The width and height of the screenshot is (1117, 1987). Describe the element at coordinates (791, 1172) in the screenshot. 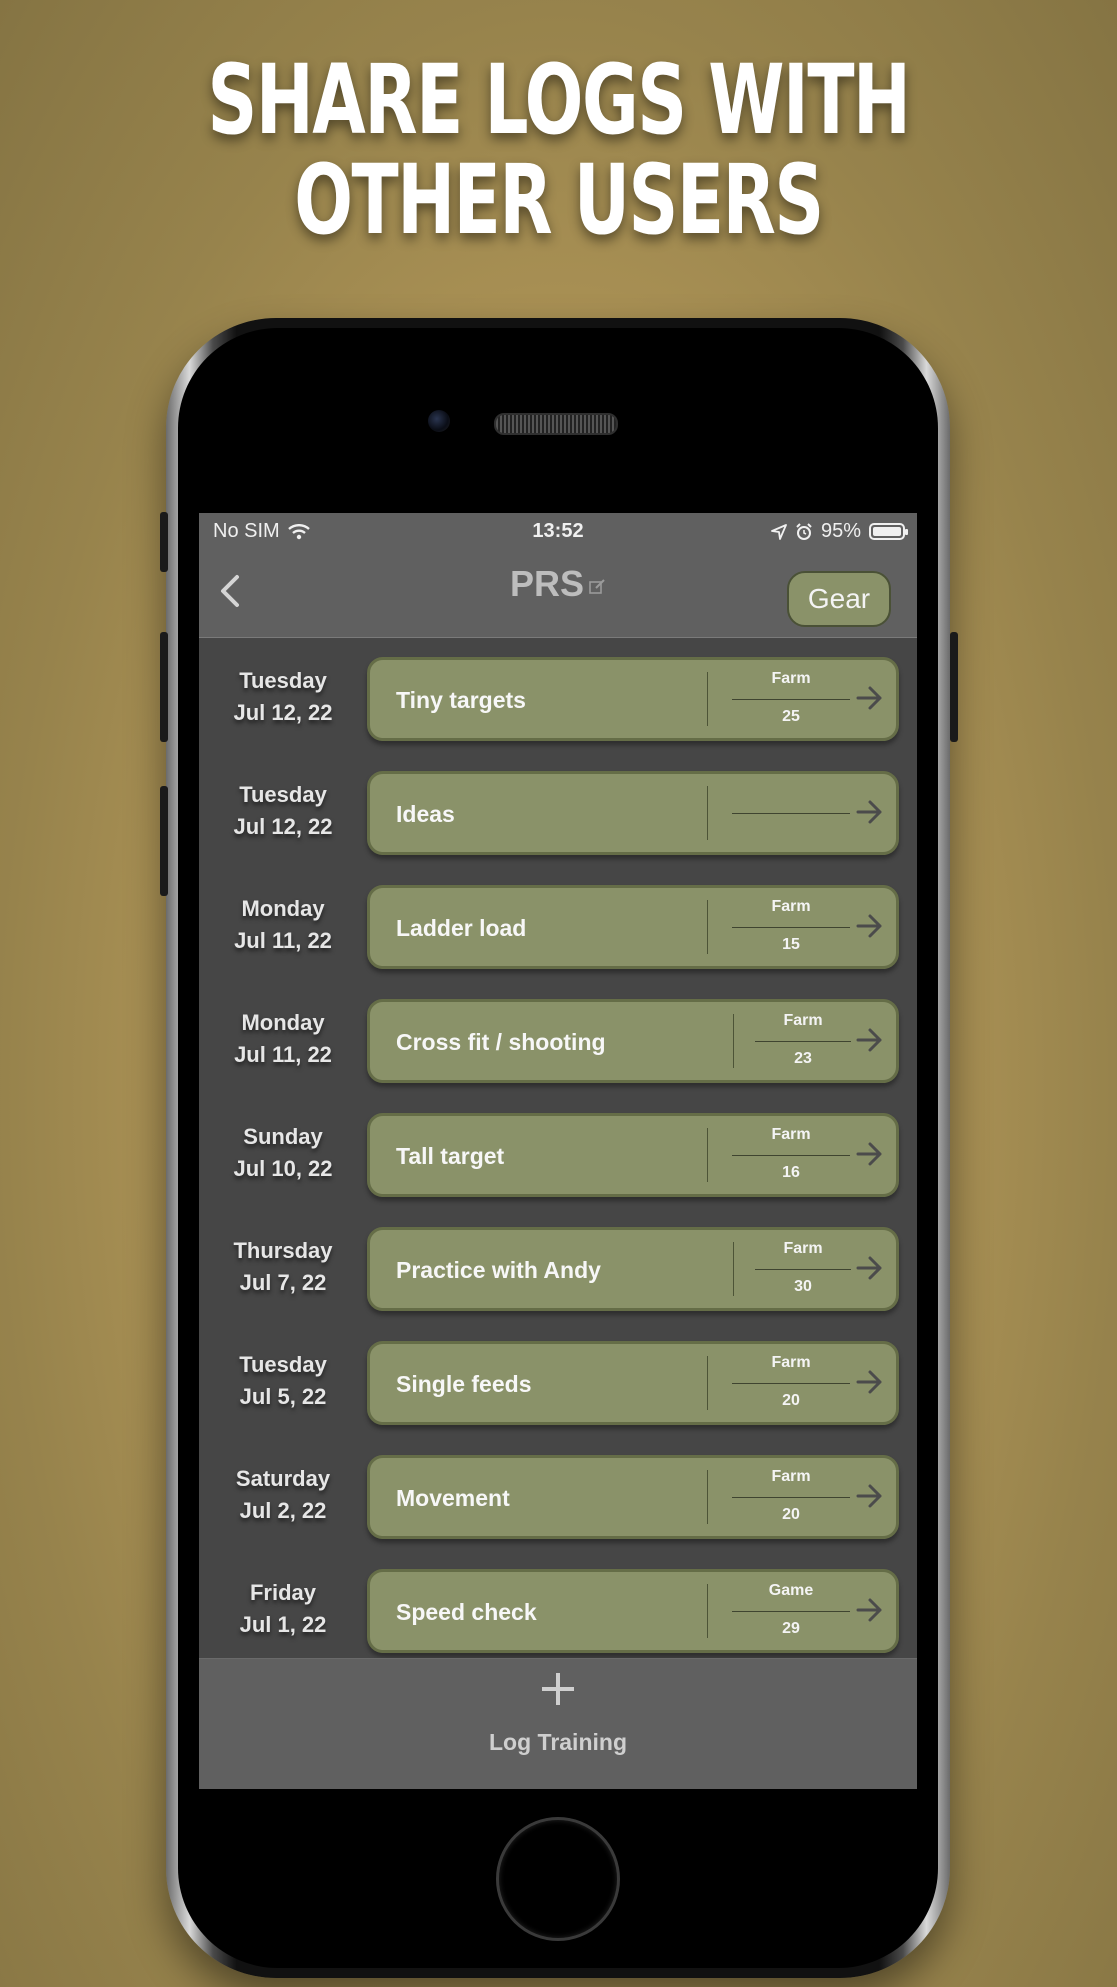

I see `entry-round-count: 16` at that location.